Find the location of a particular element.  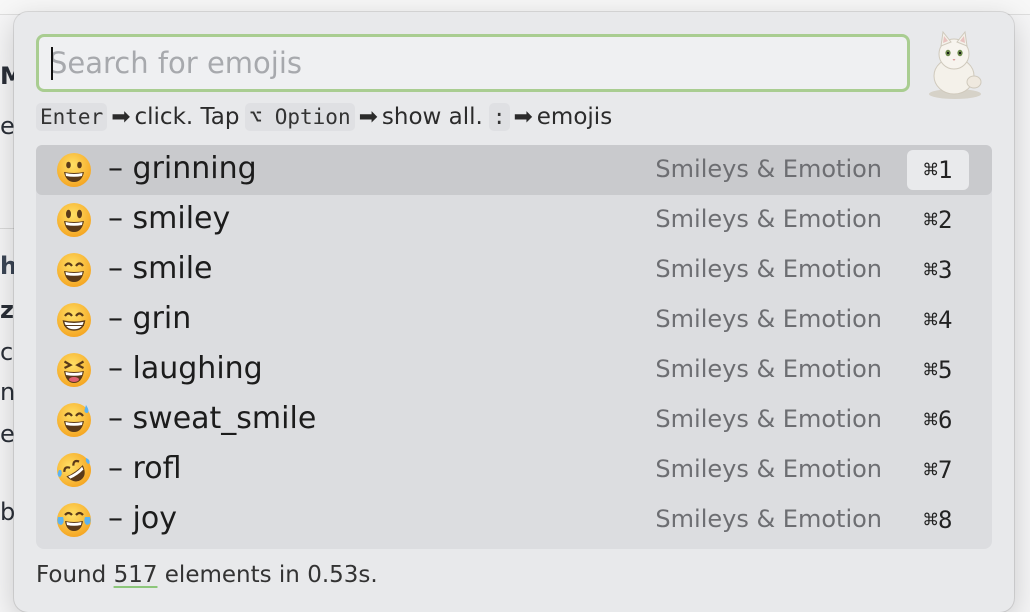

sweat-smile-face-icon is located at coordinates (74, 420).